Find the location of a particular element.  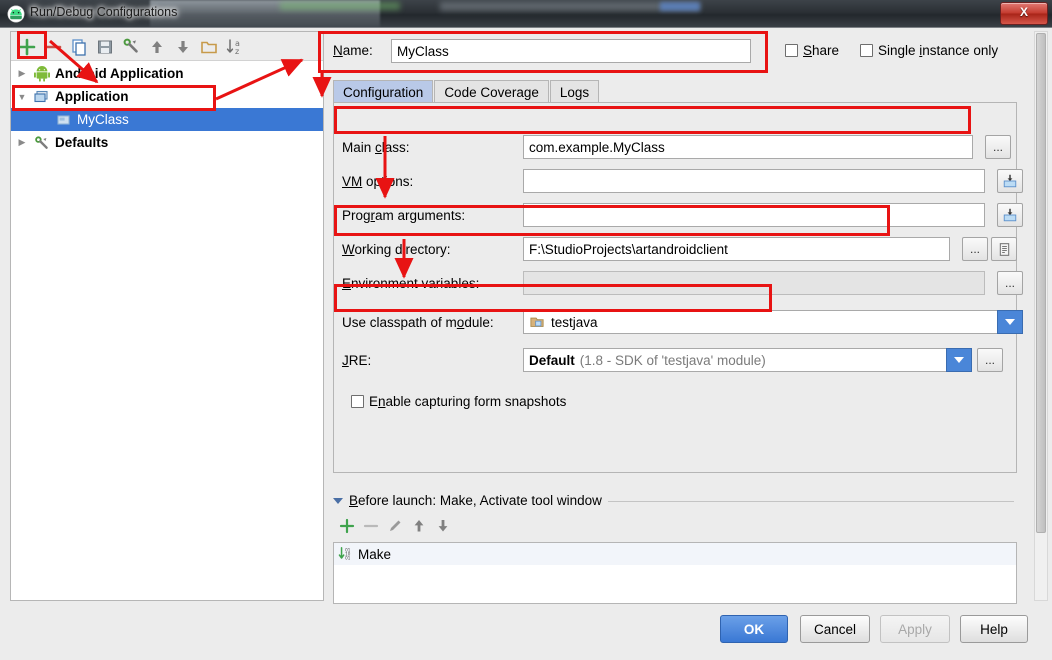

name-label: Name: is located at coordinates (353, 50).